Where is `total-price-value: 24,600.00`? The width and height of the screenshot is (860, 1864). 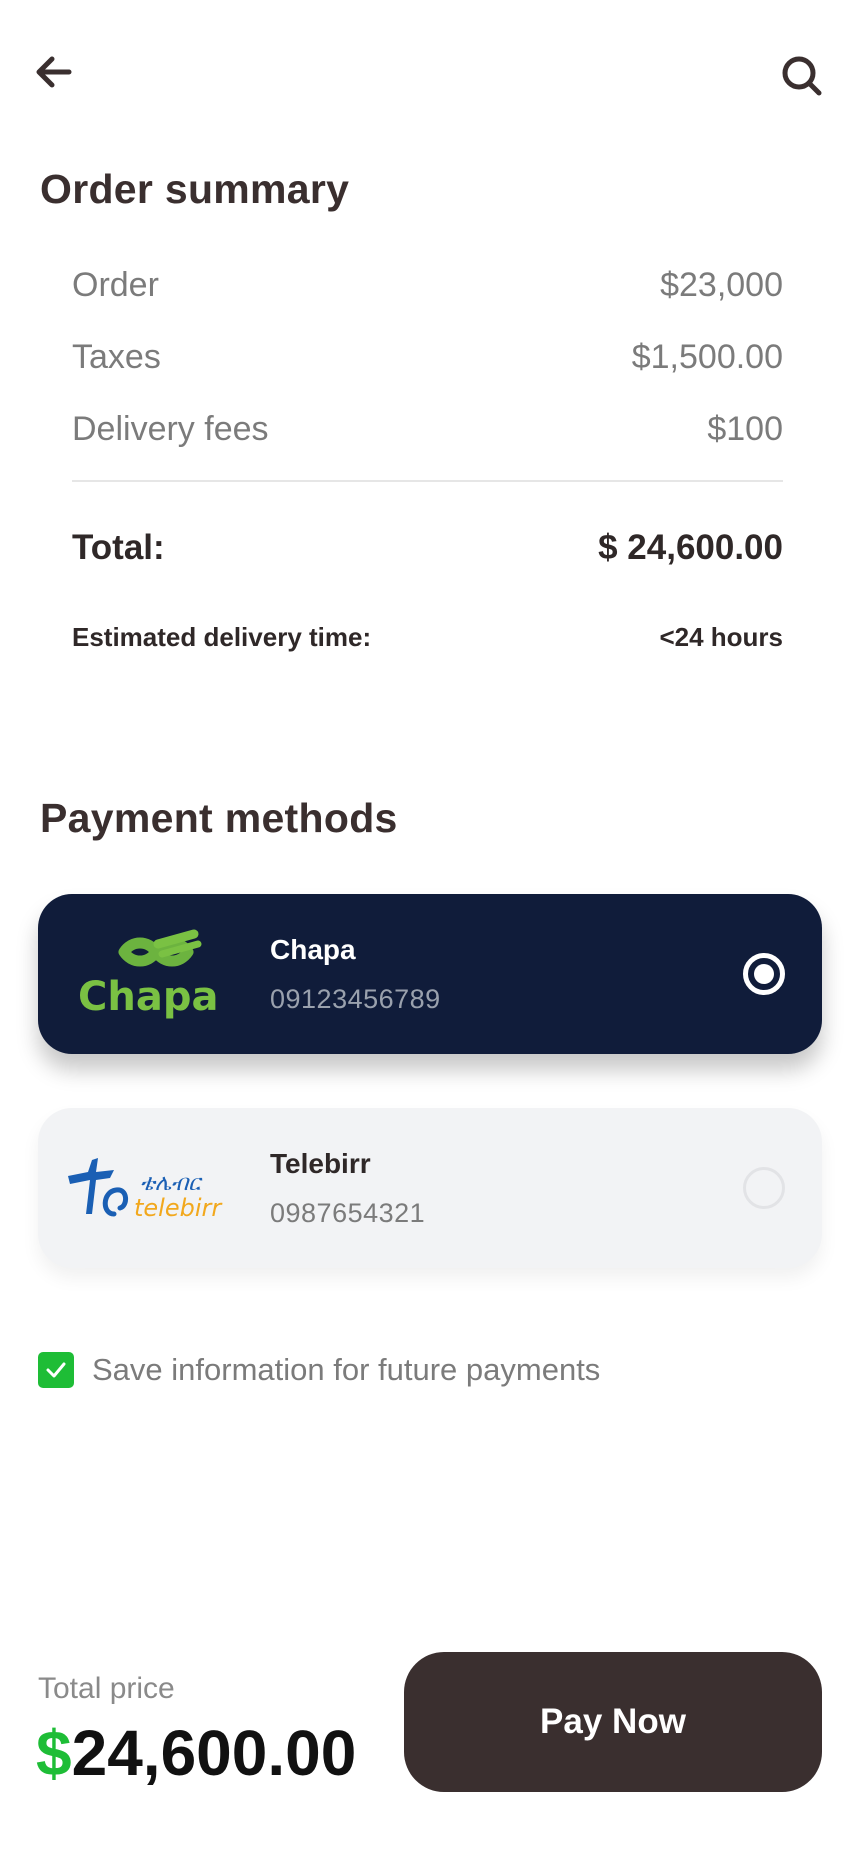 total-price-value: 24,600.00 is located at coordinates (214, 1753).